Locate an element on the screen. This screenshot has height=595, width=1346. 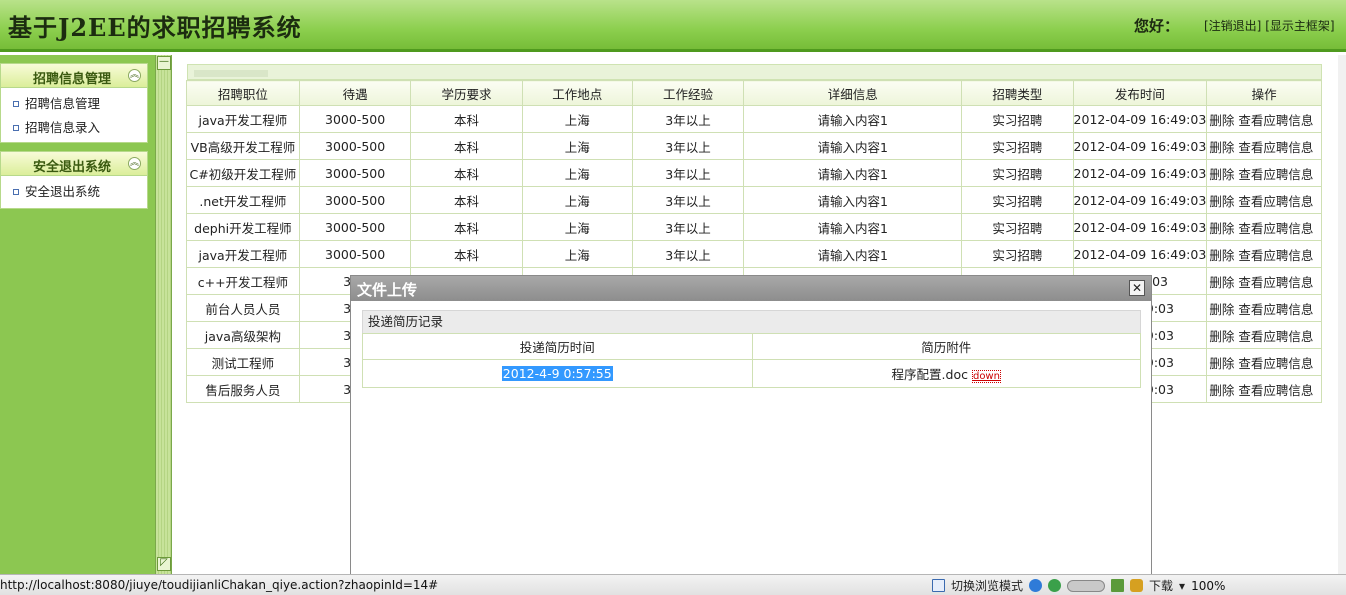
sidebar-group-header: 安全退出系统 ︽ is located at coordinates (74, 164).